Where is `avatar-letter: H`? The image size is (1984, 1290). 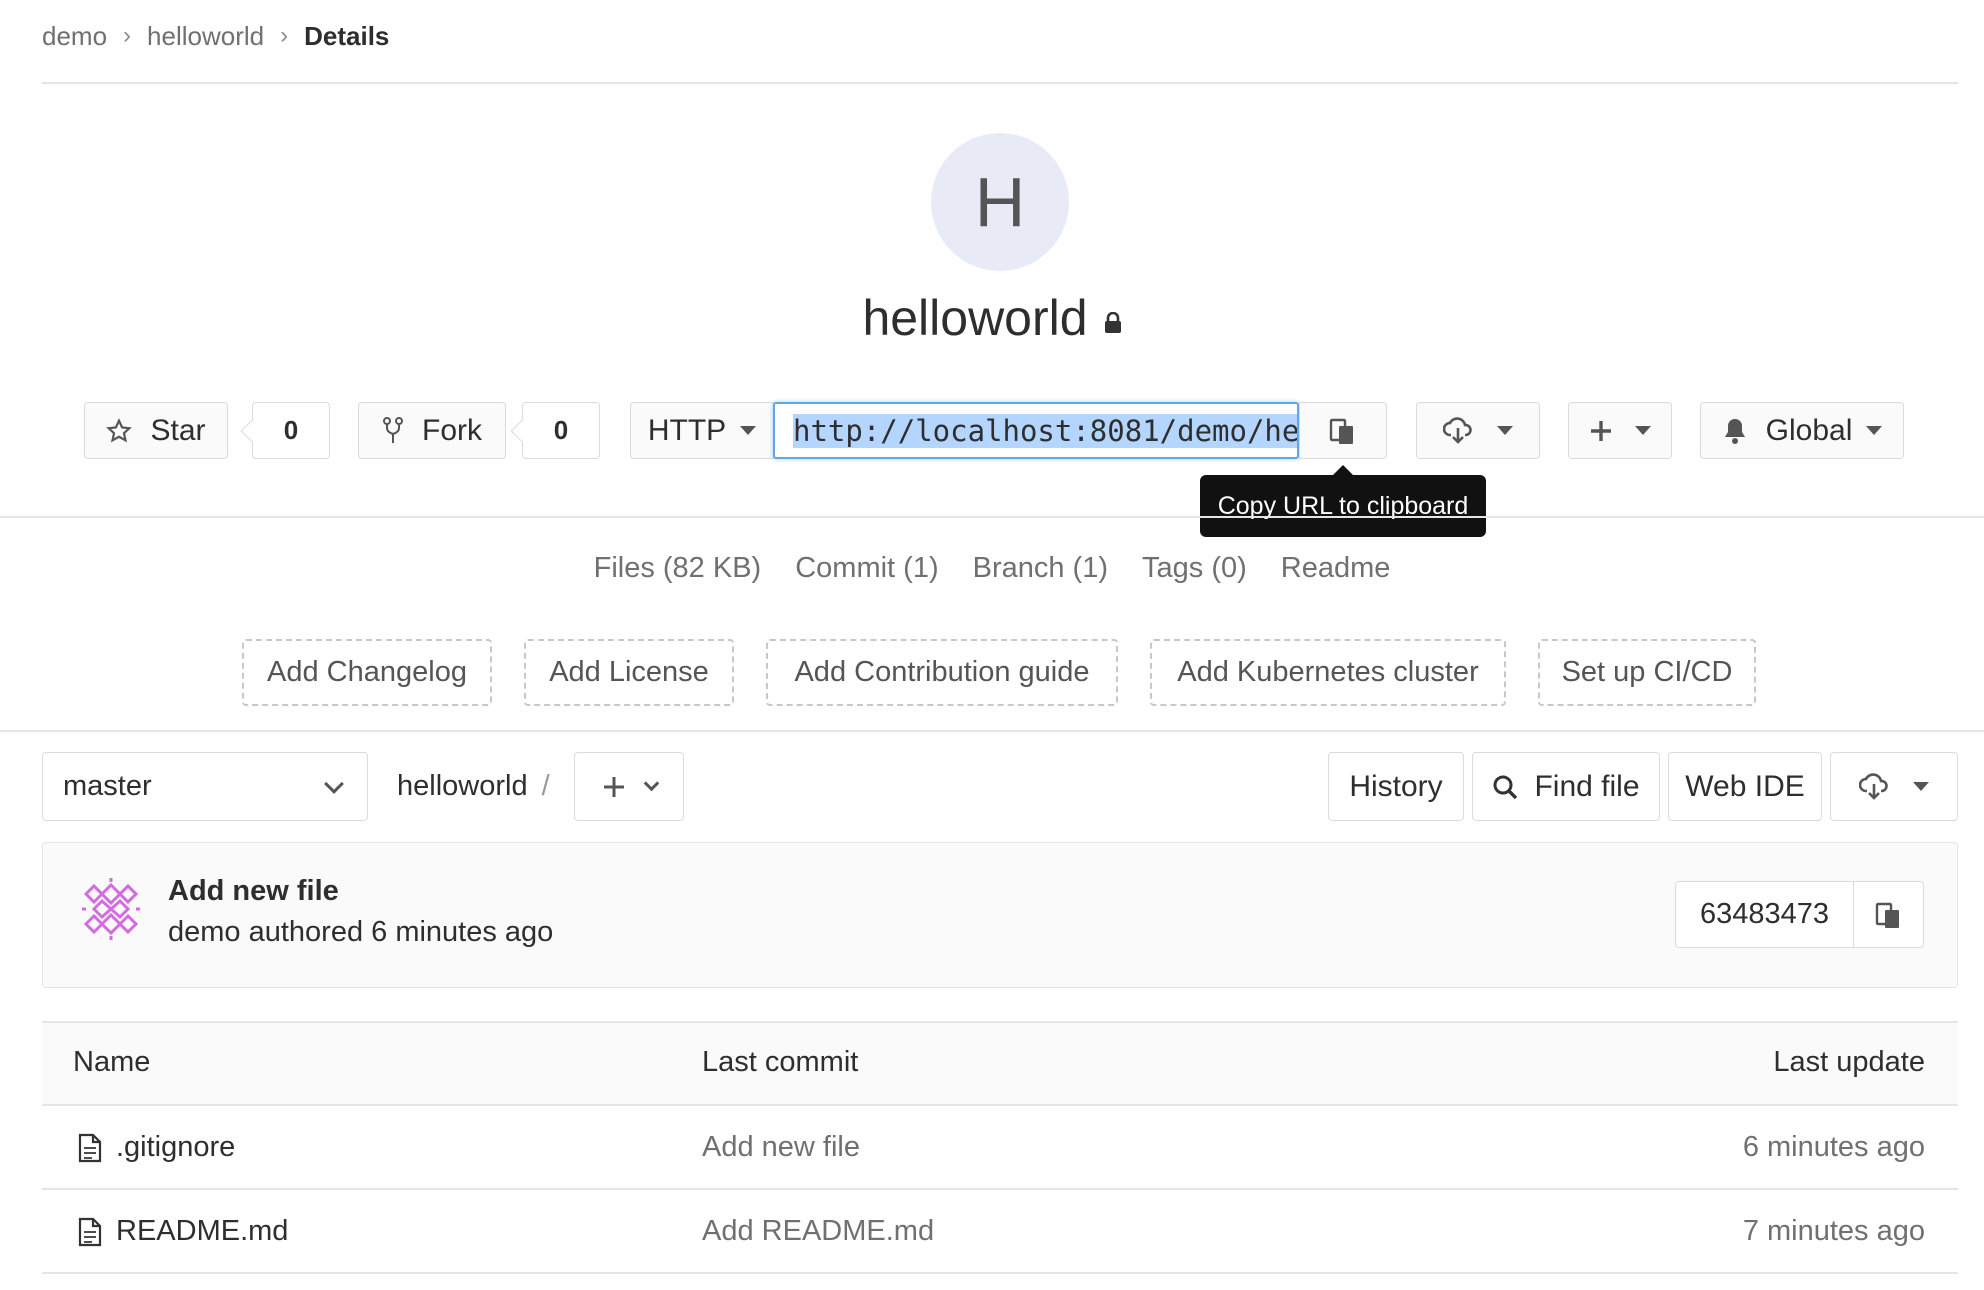
avatar-letter: H is located at coordinates (1000, 202).